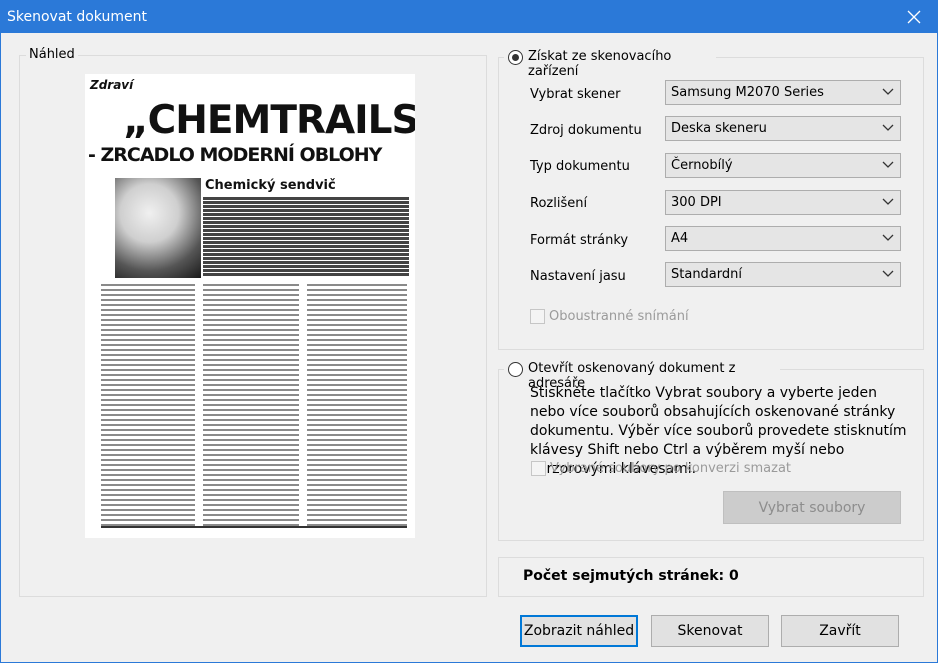 This screenshot has height=663, width=938. I want to click on window-title: Skenovat dokument, so click(77, 17).